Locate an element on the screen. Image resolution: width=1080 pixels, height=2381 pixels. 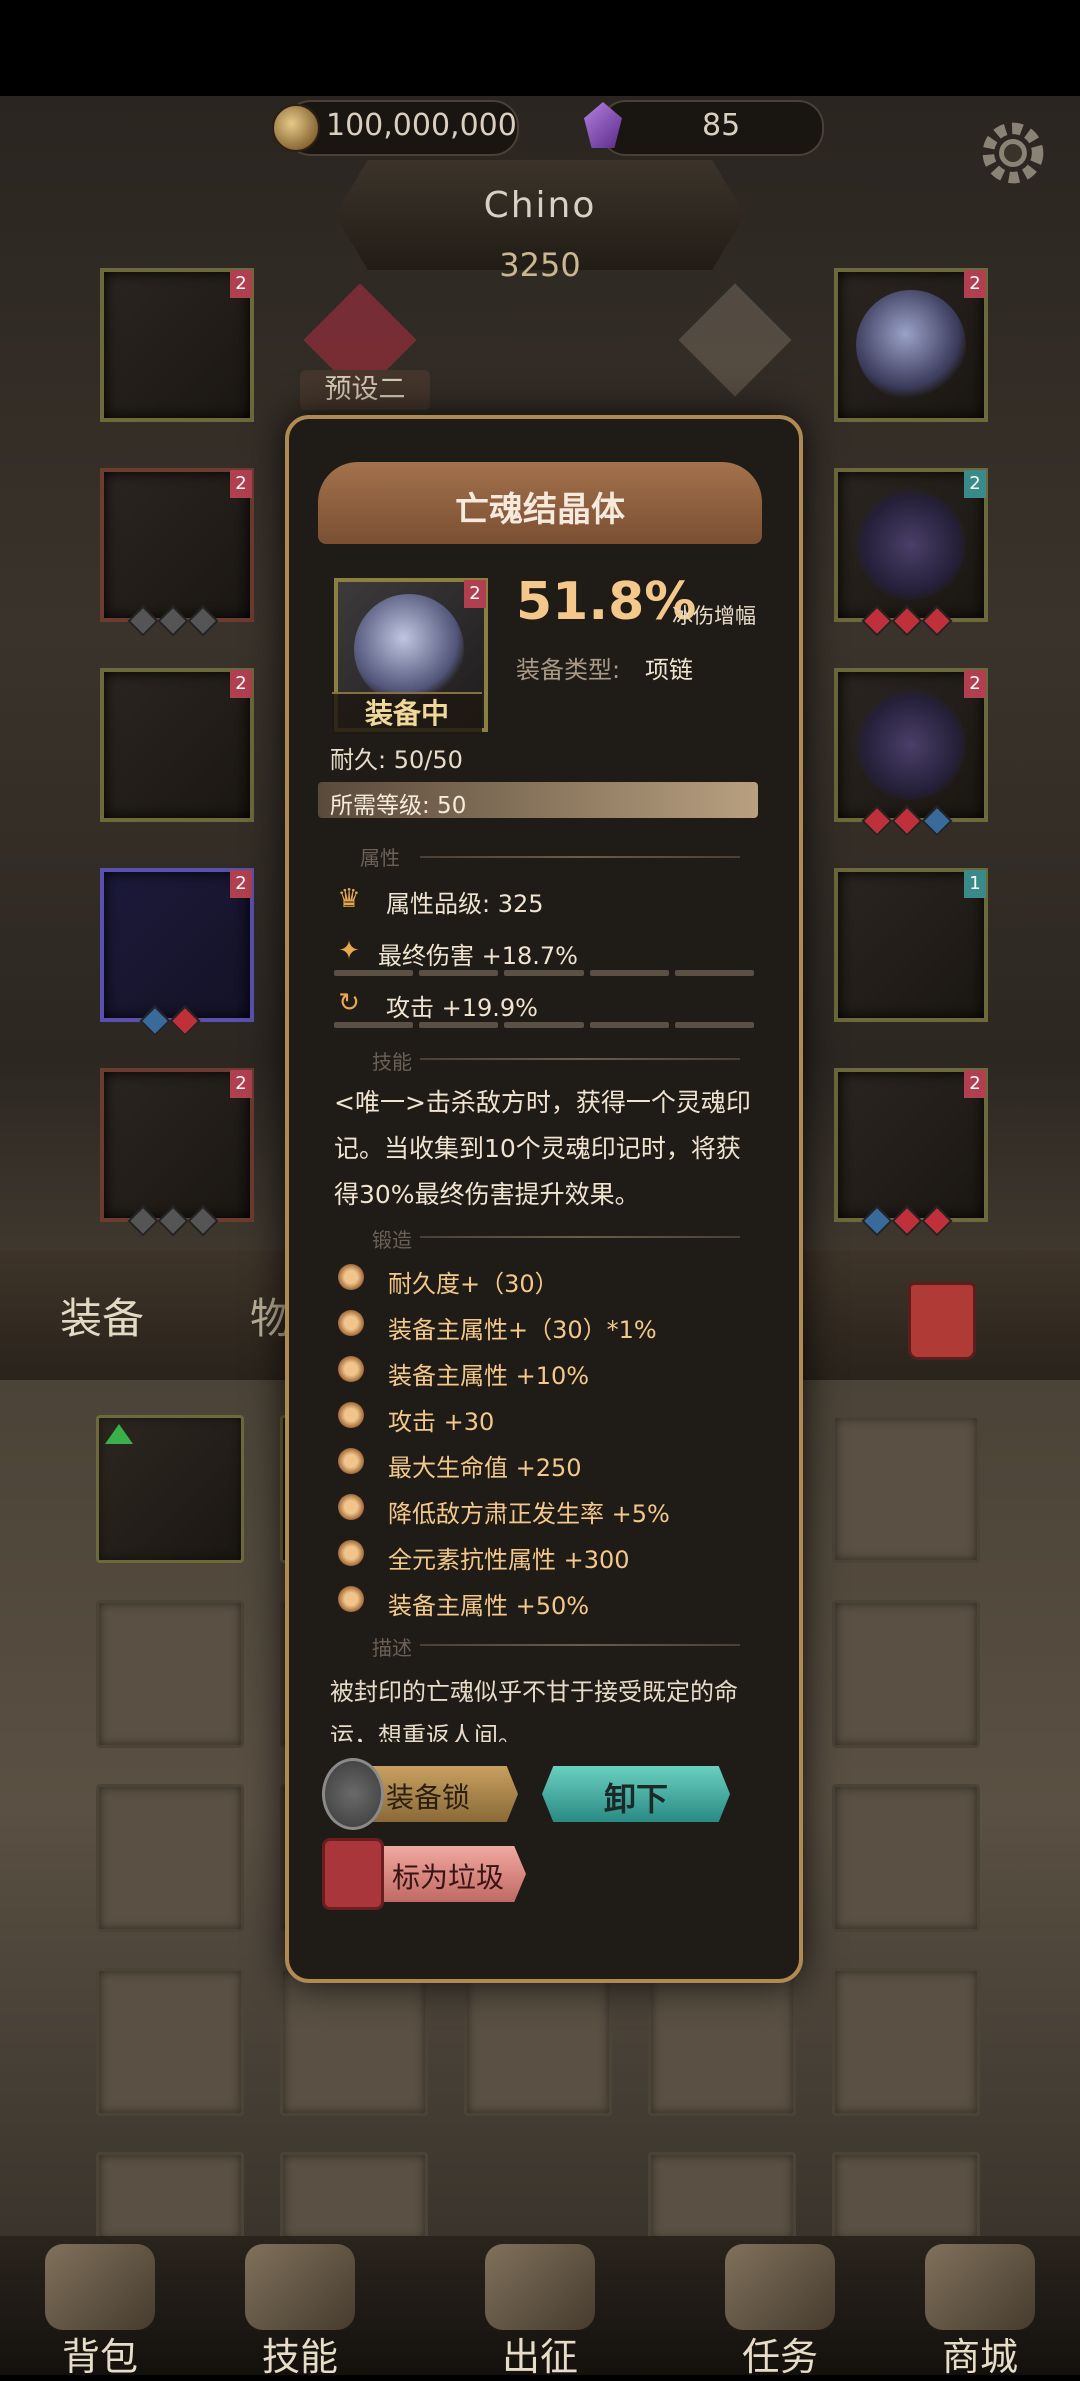
dark-armor-icon is located at coordinates (911, 745).